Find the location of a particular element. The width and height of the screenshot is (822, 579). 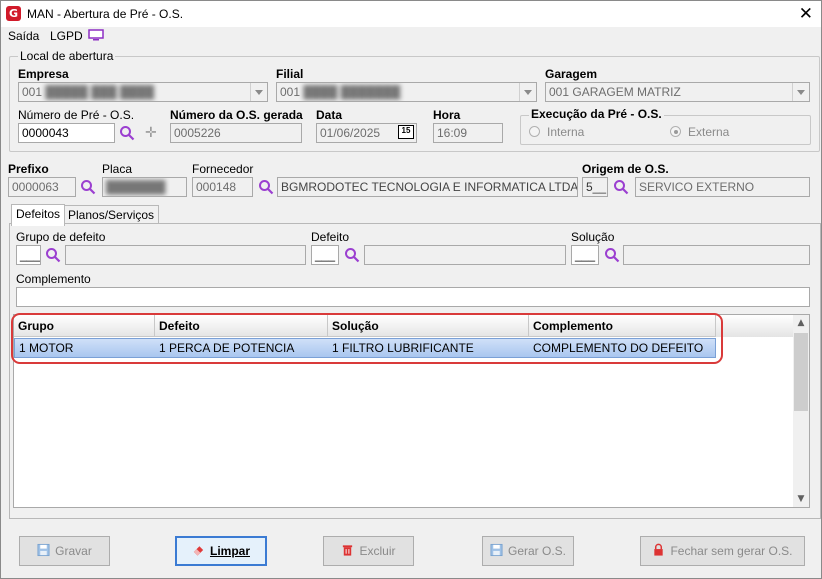

garagem-label: Garagem is located at coordinates (571, 74).